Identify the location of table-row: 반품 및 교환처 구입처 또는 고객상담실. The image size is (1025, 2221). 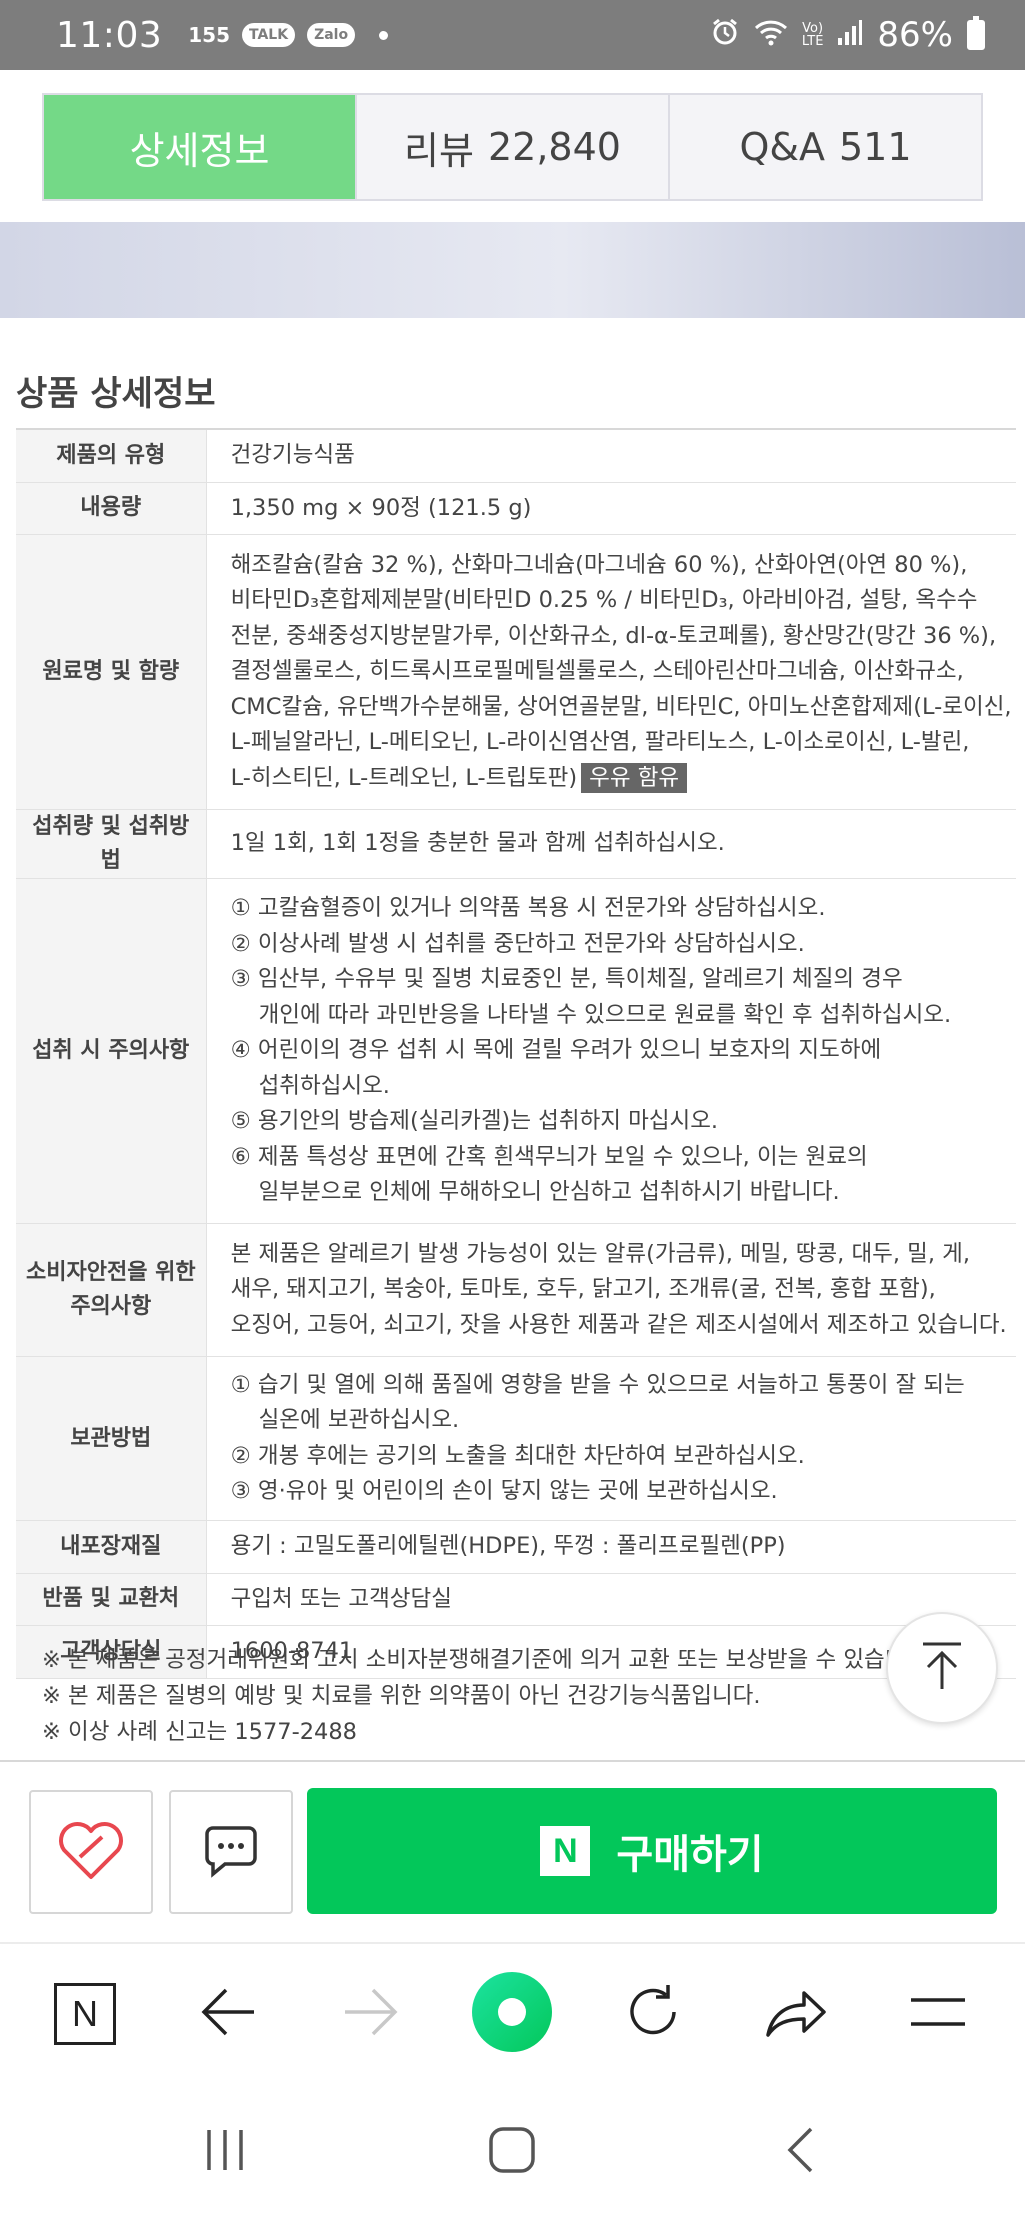
(516, 1599).